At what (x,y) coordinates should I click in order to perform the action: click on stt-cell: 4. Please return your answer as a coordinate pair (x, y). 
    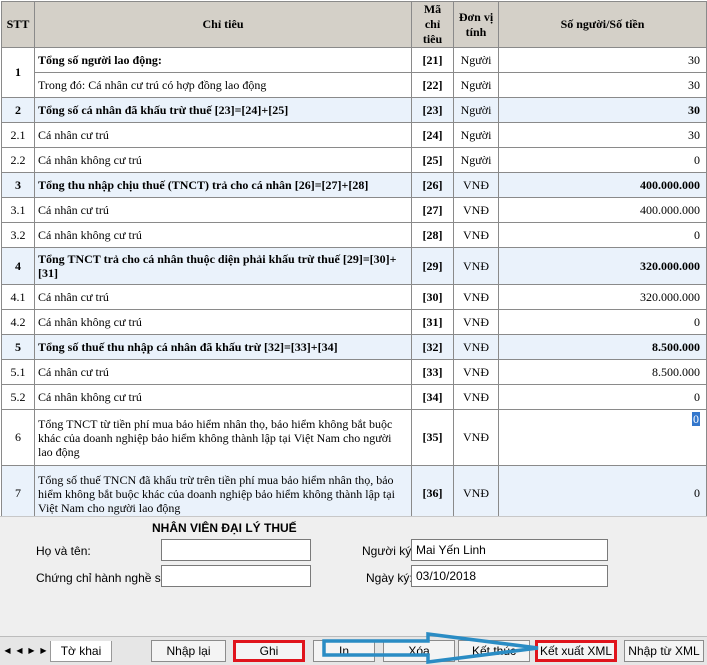
    Looking at the image, I should click on (18, 266).